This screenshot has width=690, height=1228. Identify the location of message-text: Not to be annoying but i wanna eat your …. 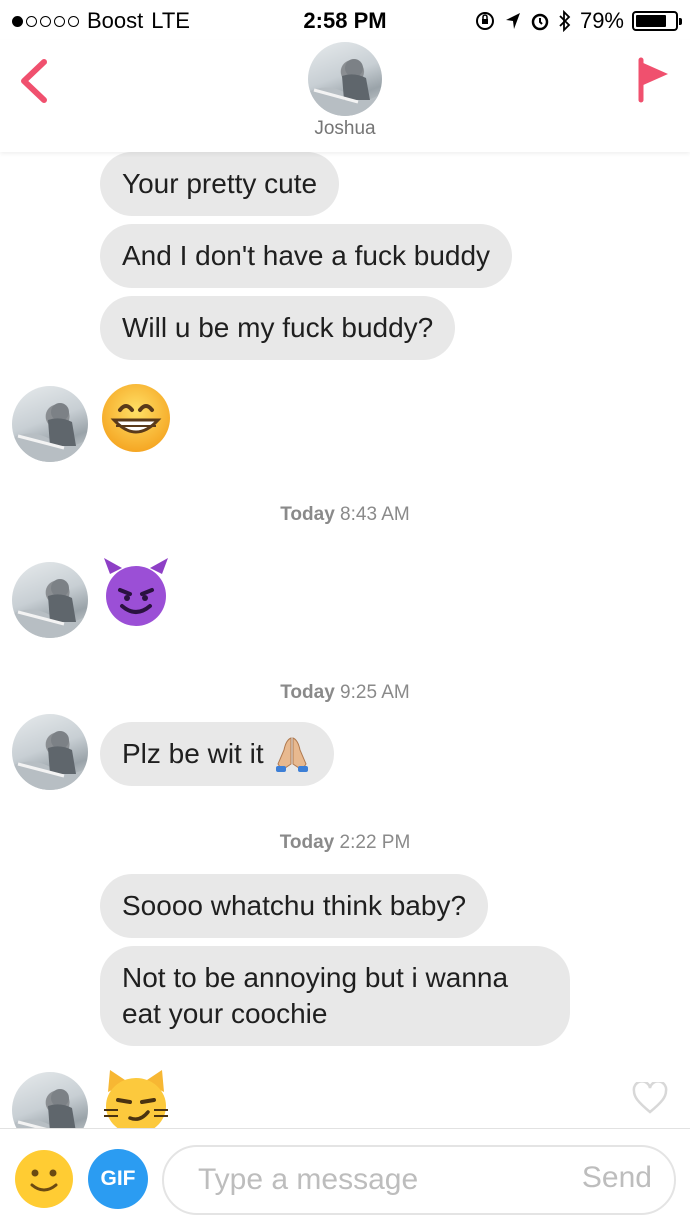
(315, 995).